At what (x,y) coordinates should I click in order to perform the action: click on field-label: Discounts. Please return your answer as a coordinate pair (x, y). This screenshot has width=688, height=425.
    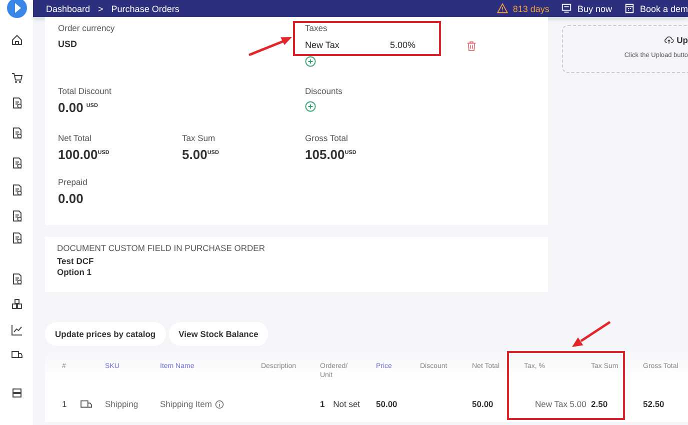
    Looking at the image, I should click on (323, 91).